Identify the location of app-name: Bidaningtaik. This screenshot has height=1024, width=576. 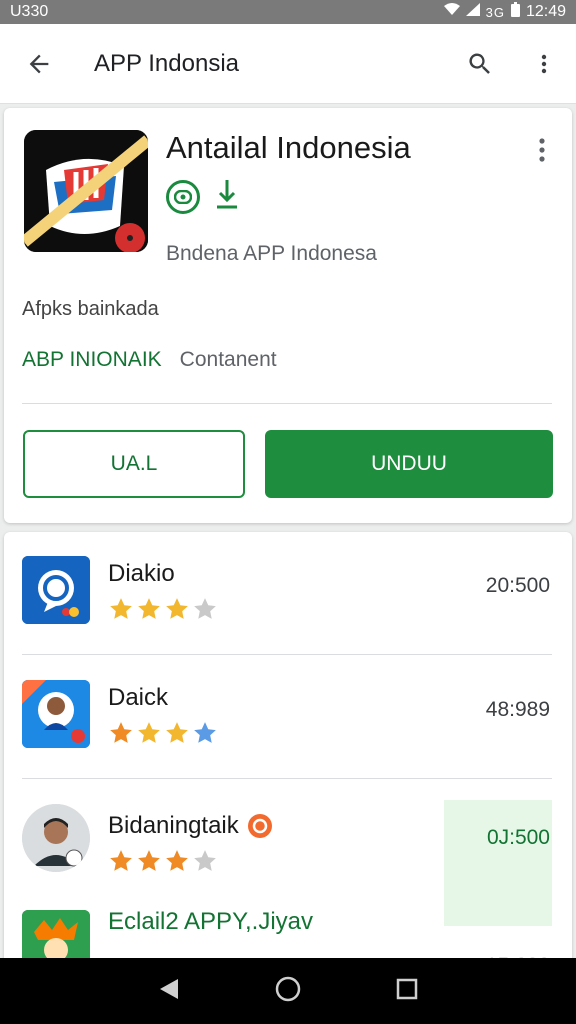
(173, 825).